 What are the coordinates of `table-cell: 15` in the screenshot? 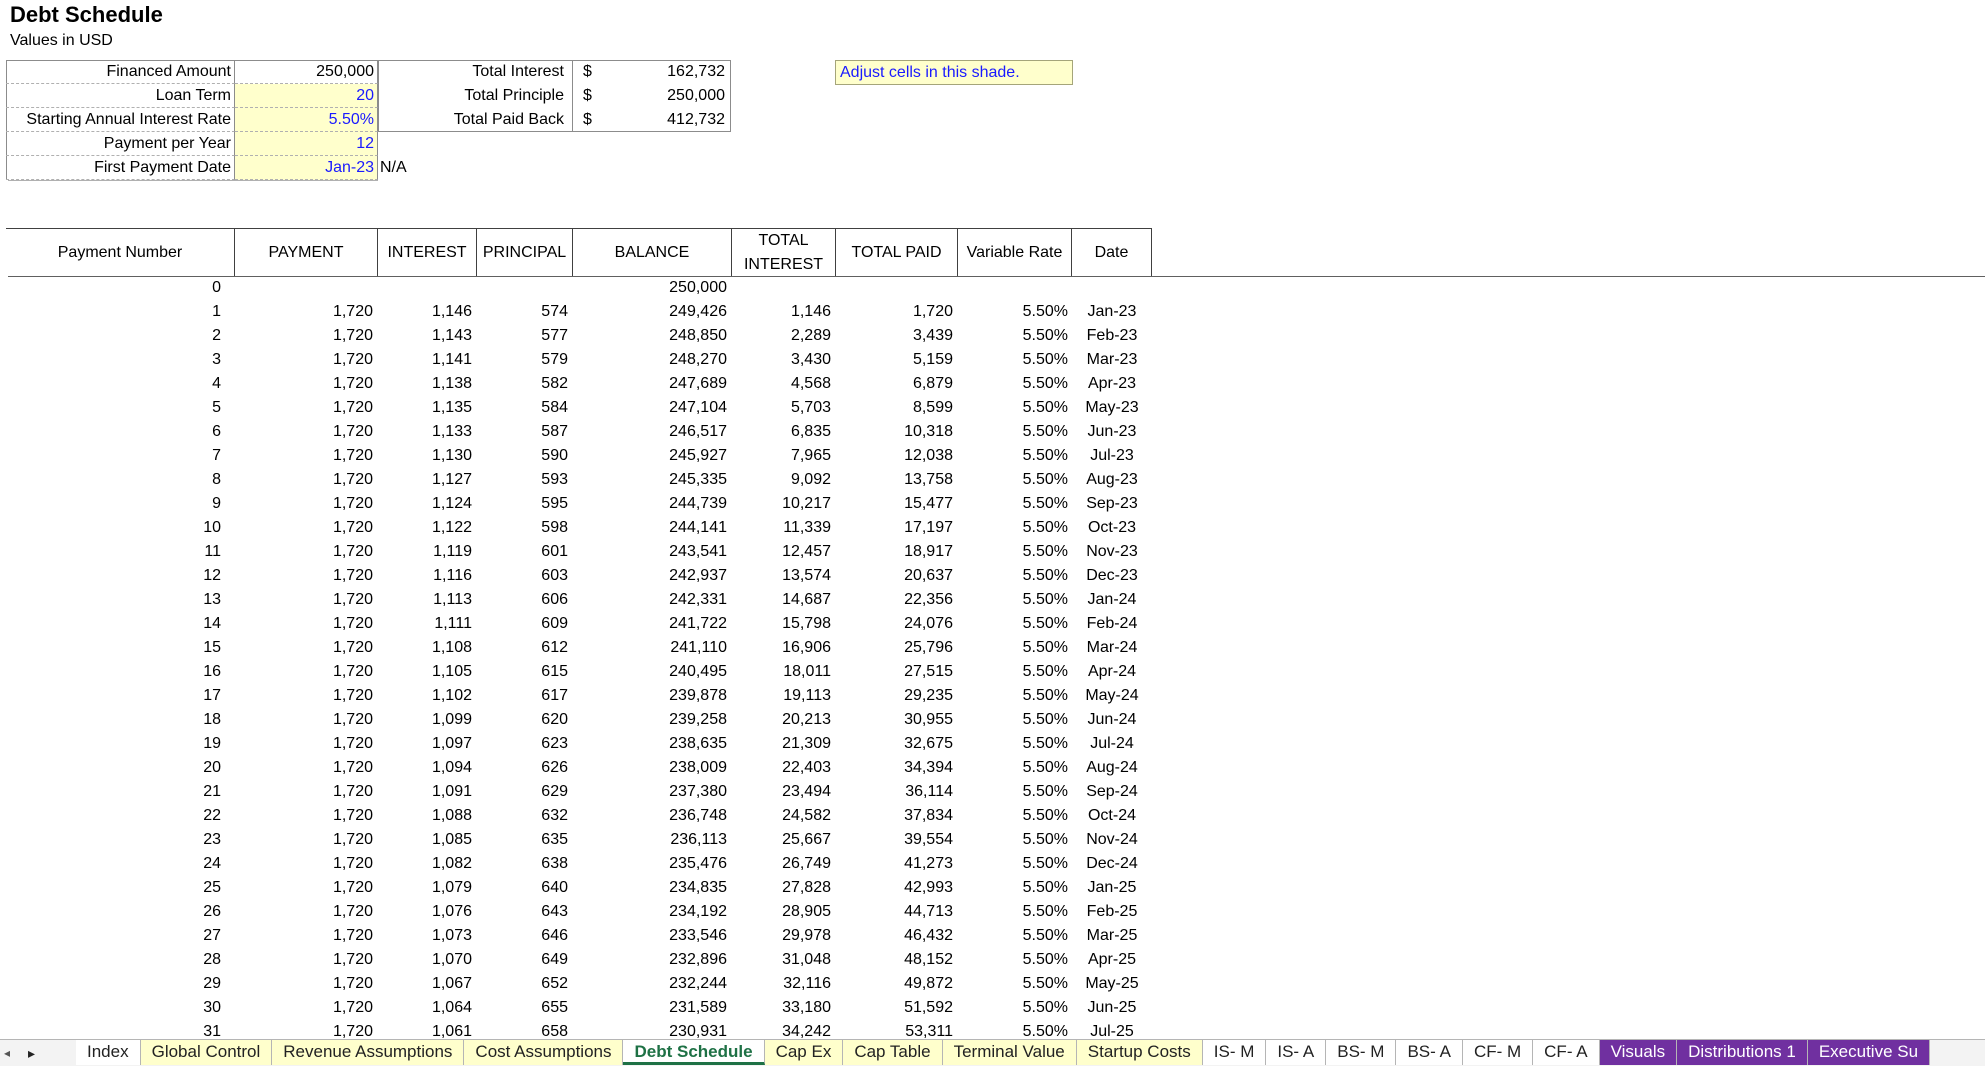 It's located at (113, 648).